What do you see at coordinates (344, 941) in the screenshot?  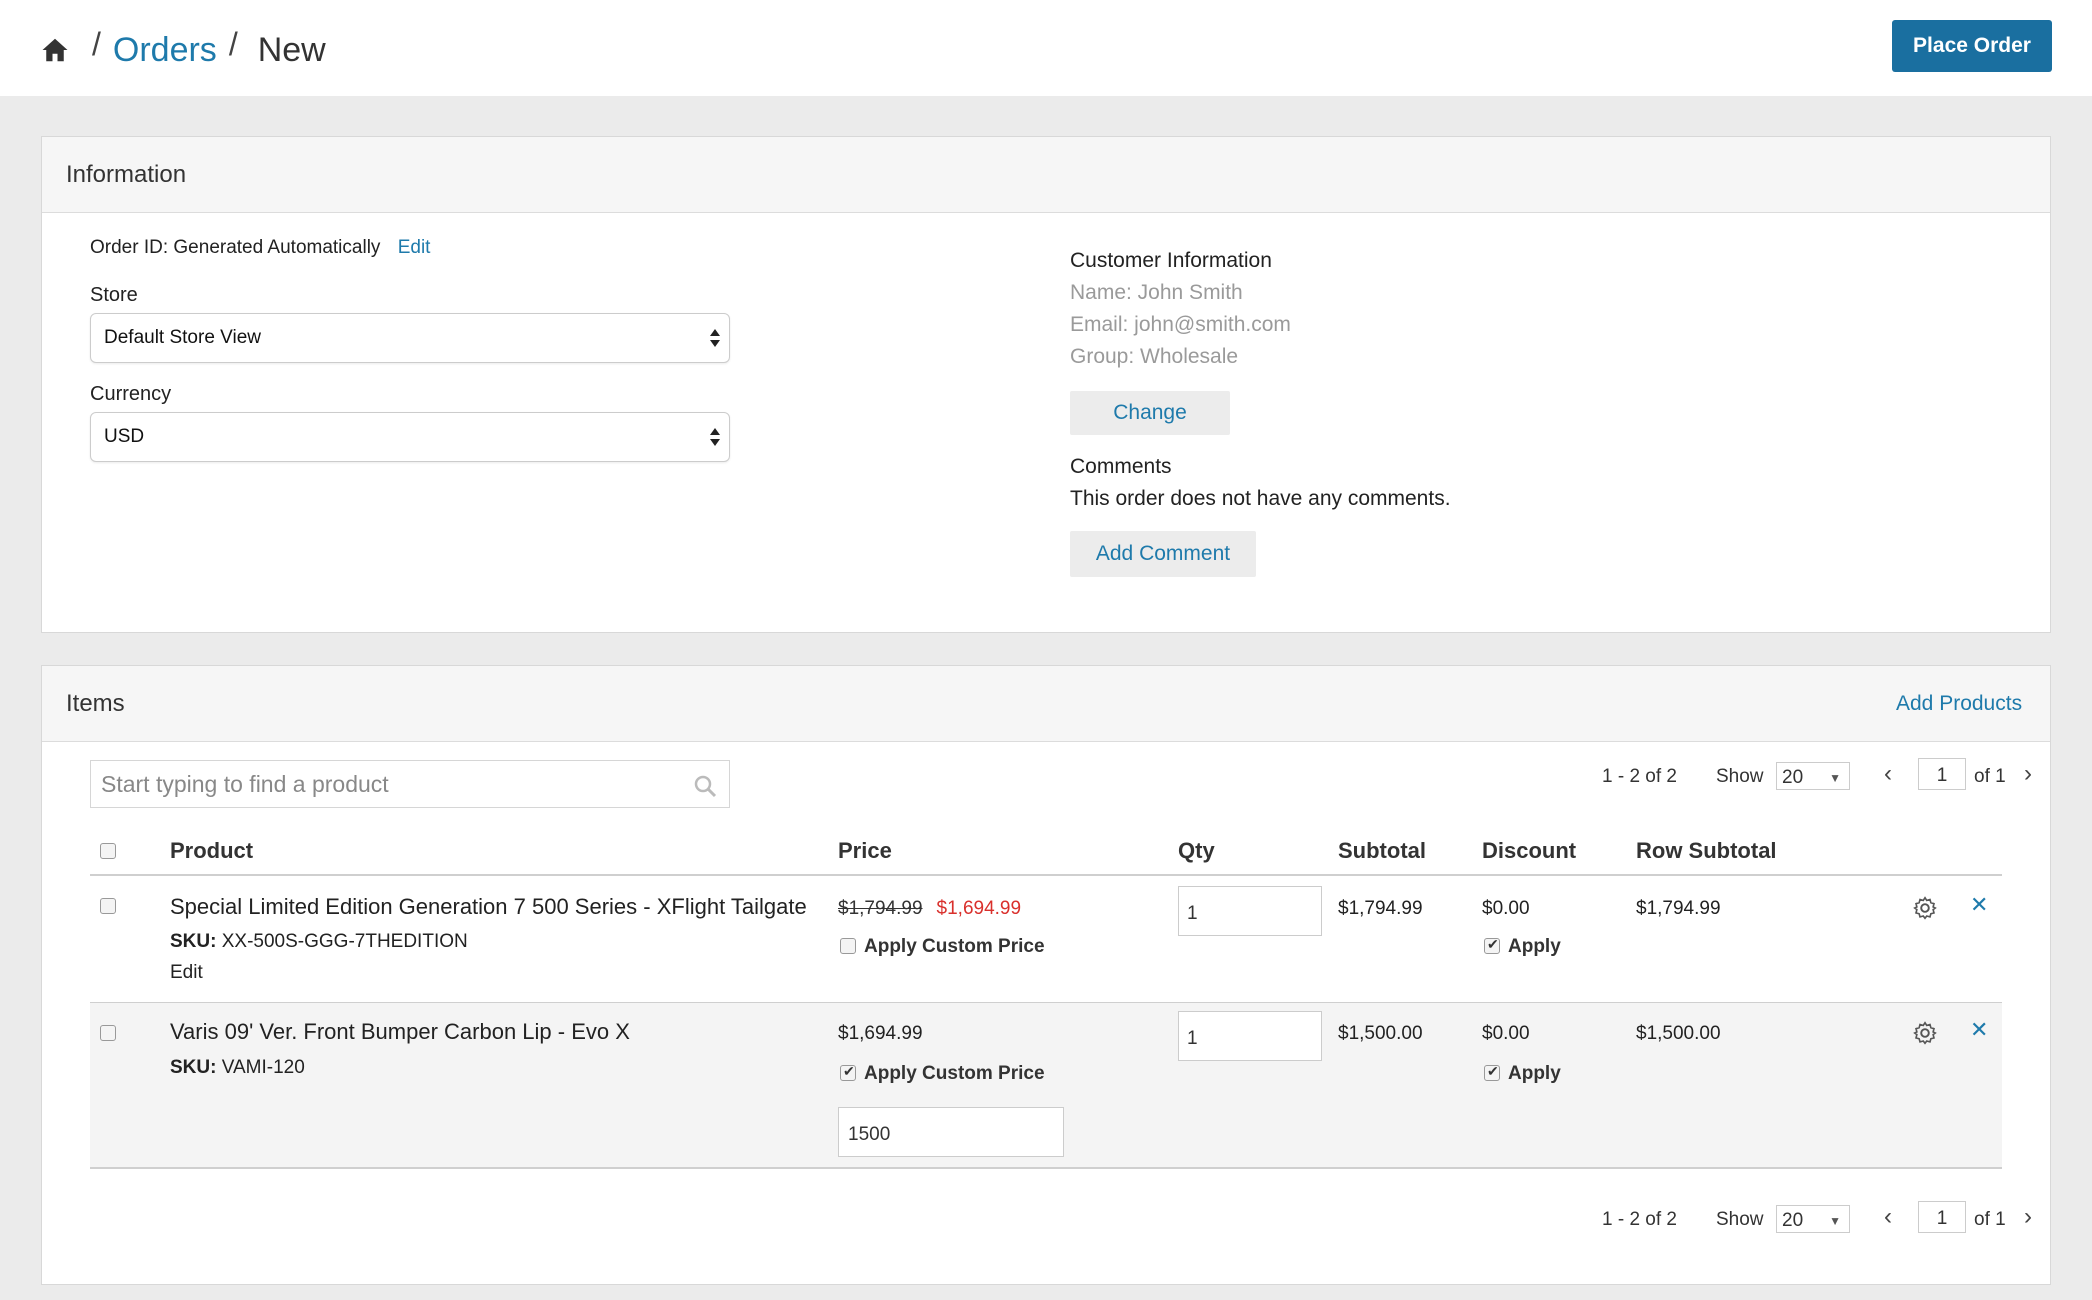 I see `sku-value: XX-500S-GGG-7THEDITION` at bounding box center [344, 941].